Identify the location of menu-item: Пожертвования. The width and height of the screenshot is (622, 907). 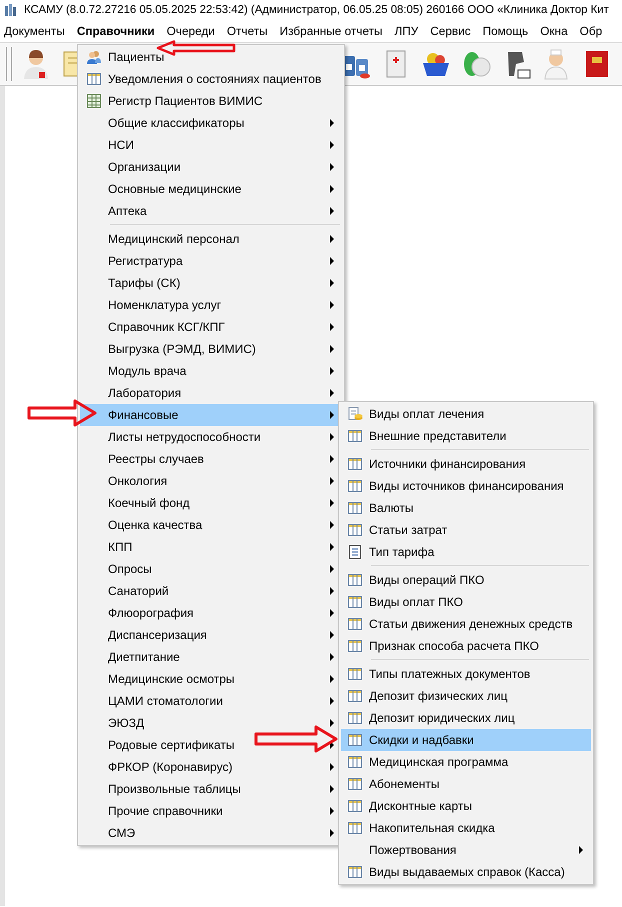
(466, 850).